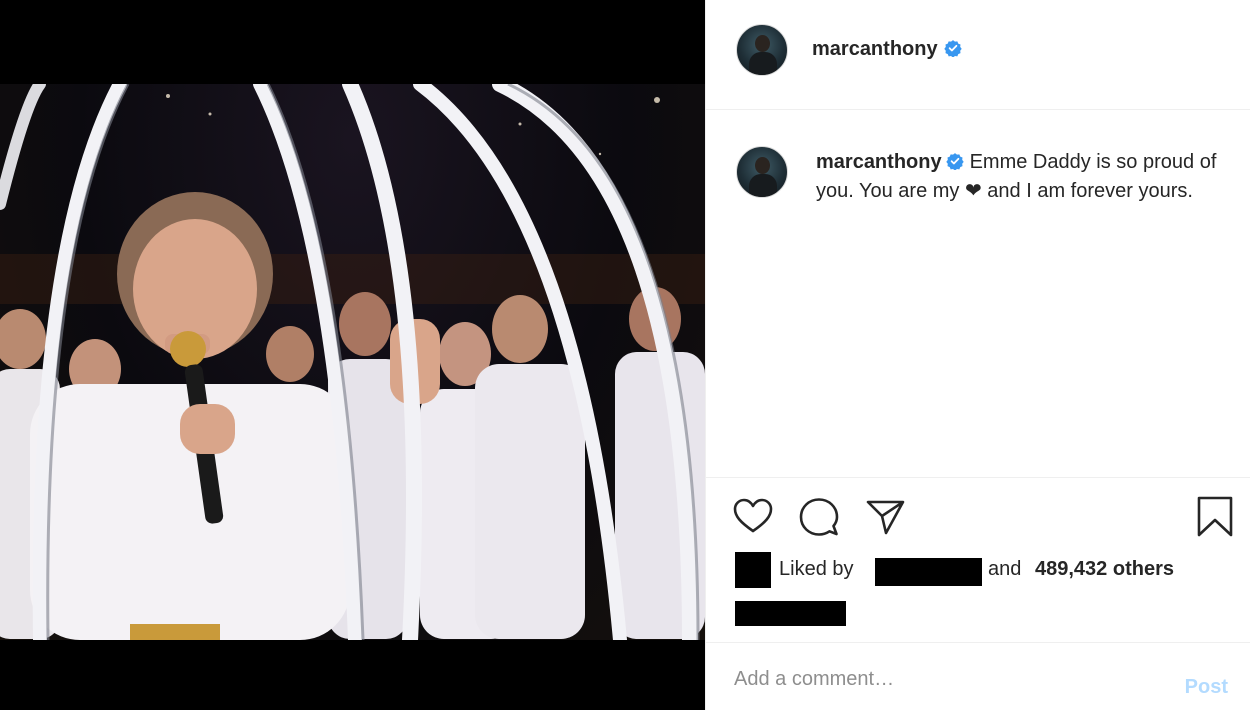 This screenshot has height=710, width=1250. I want to click on author-username: marcanthony, so click(875, 49).